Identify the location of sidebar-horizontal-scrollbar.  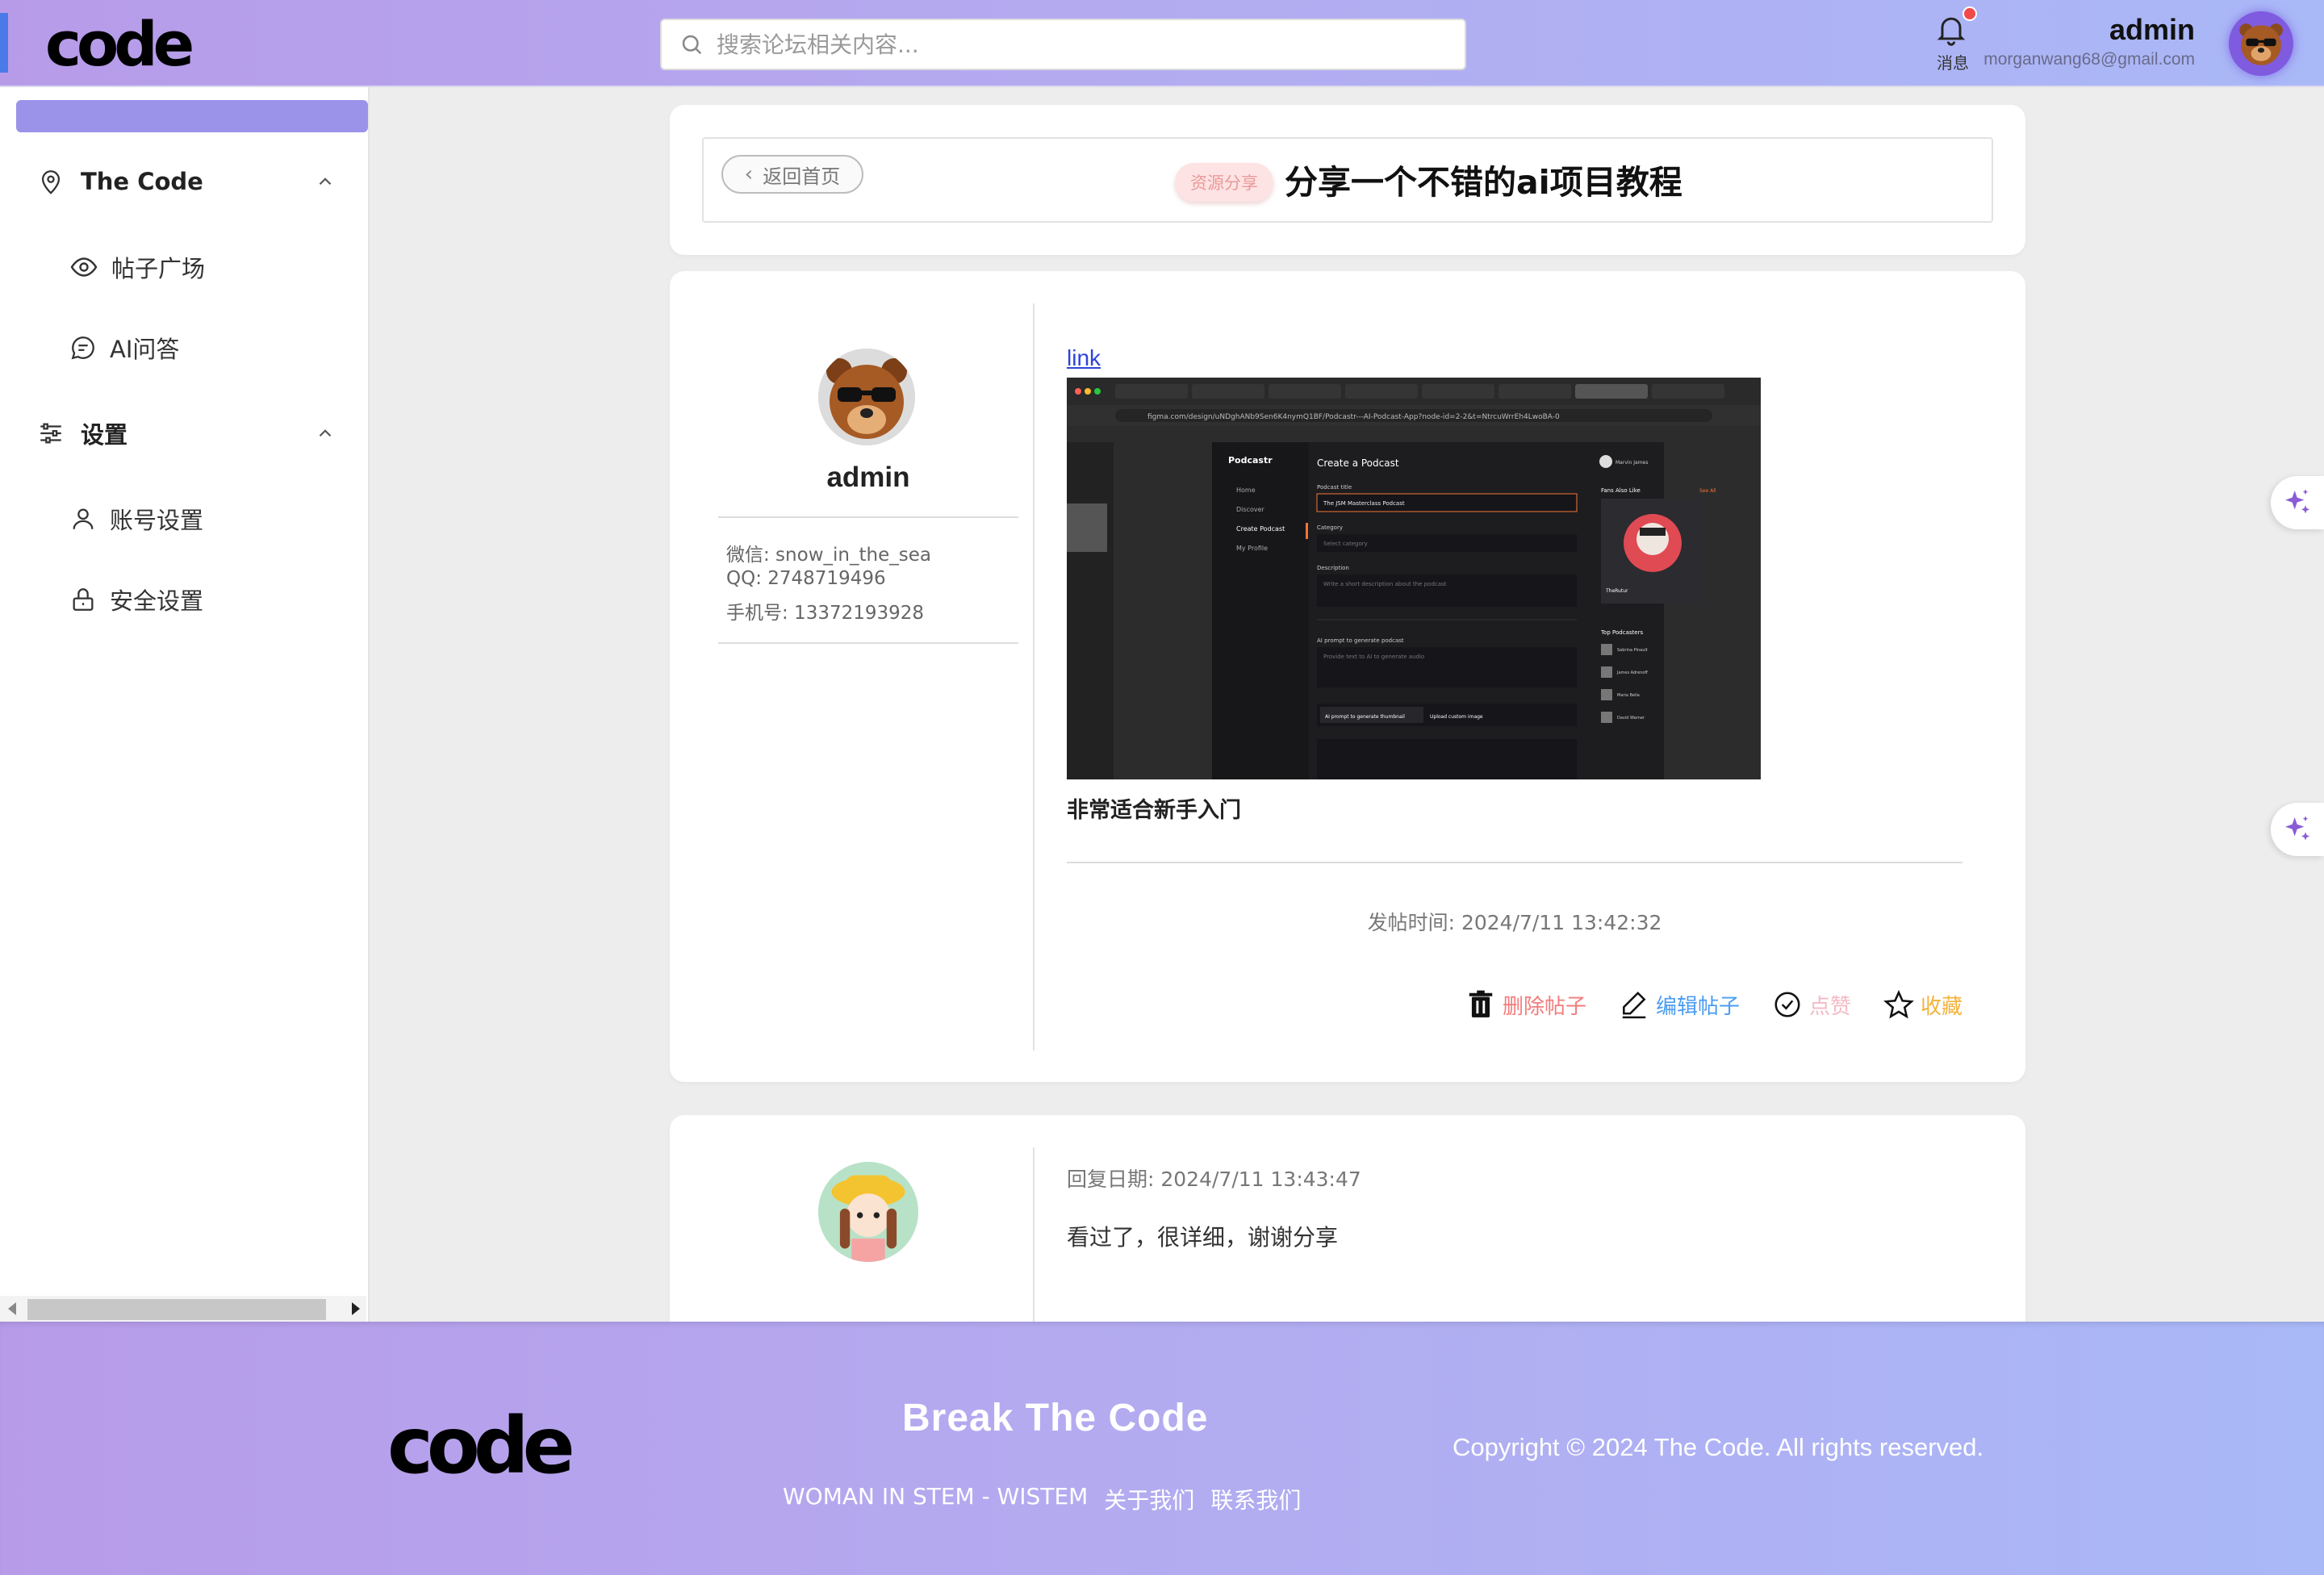
(183, 1309).